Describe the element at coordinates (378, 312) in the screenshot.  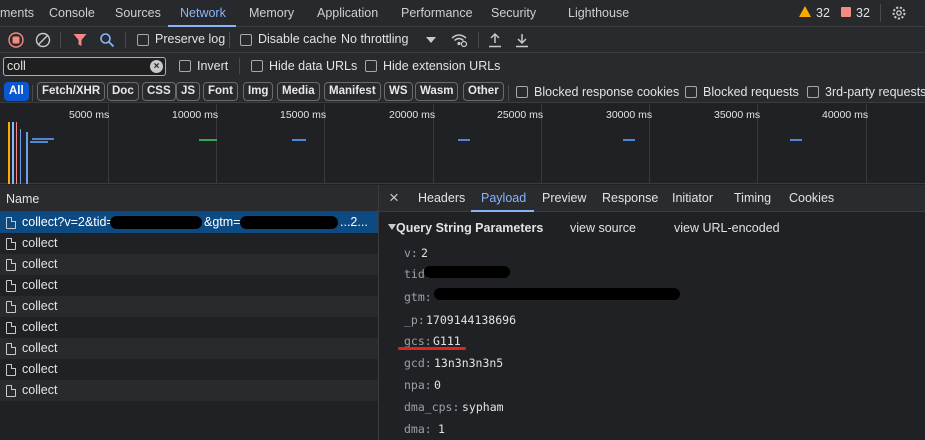
I see `pane-divider` at that location.